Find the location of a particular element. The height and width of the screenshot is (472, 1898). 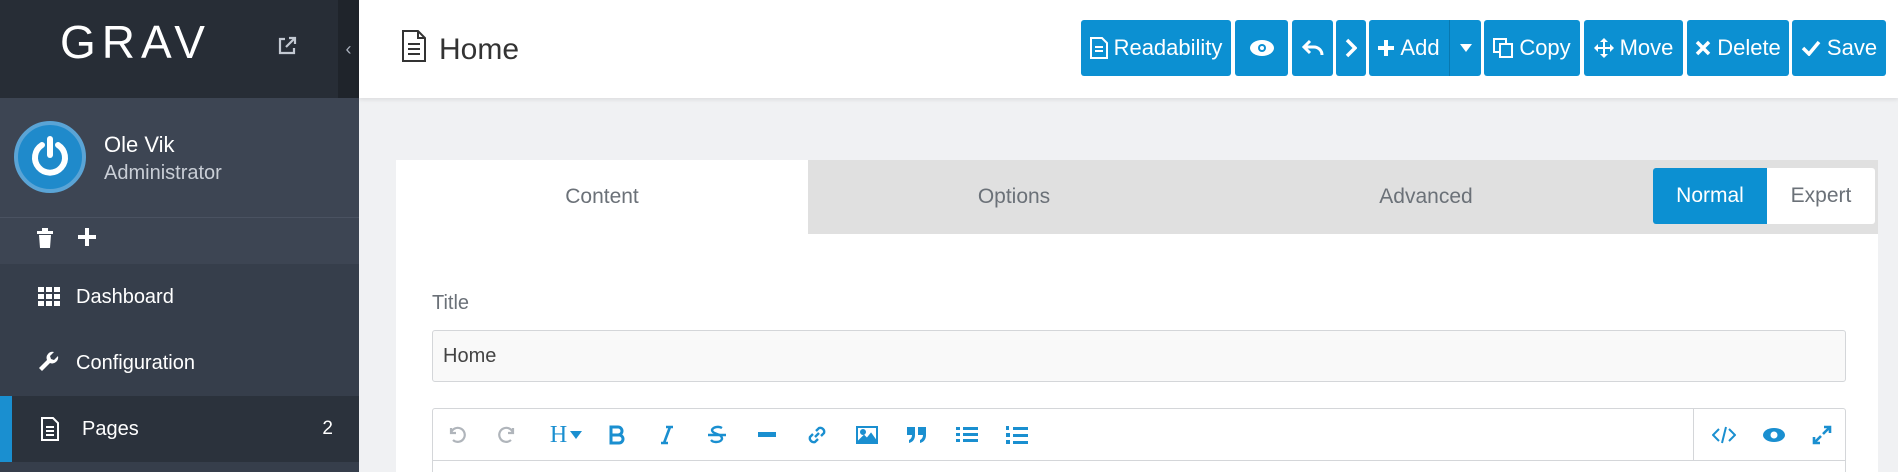

fullscreen-icon is located at coordinates (1822, 435).